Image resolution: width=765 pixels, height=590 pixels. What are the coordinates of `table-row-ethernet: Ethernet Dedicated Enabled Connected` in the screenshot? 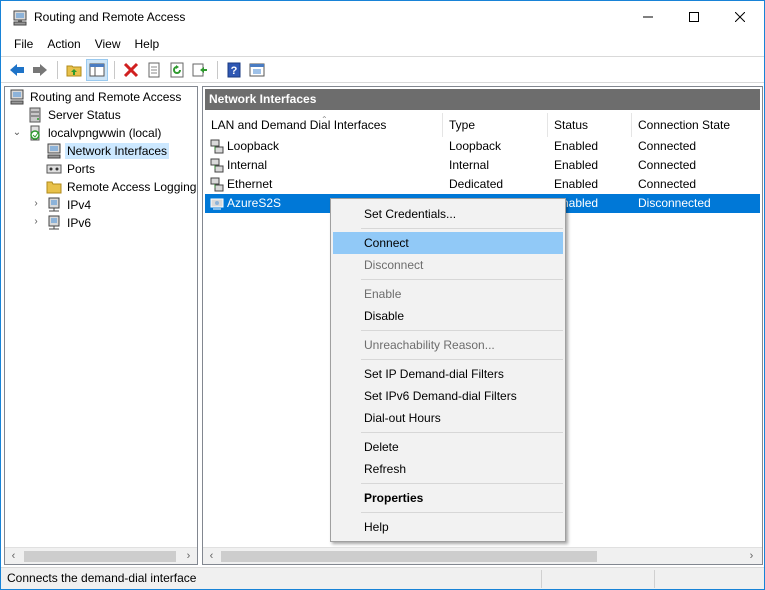 It's located at (482, 184).